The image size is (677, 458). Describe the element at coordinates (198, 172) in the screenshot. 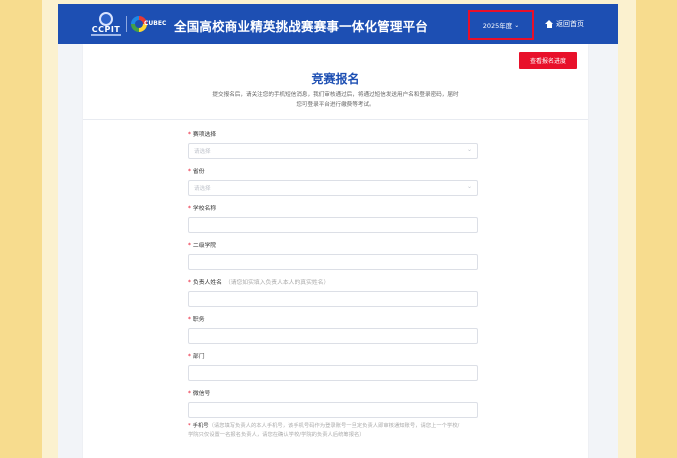

I see `field-label-text: 省份` at that location.